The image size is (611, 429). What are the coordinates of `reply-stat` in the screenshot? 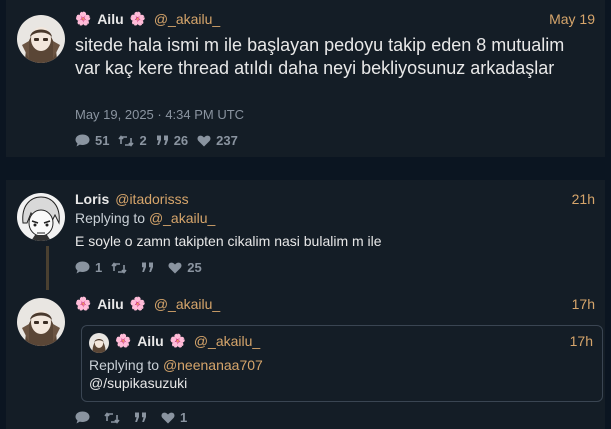 It's located at (85, 417).